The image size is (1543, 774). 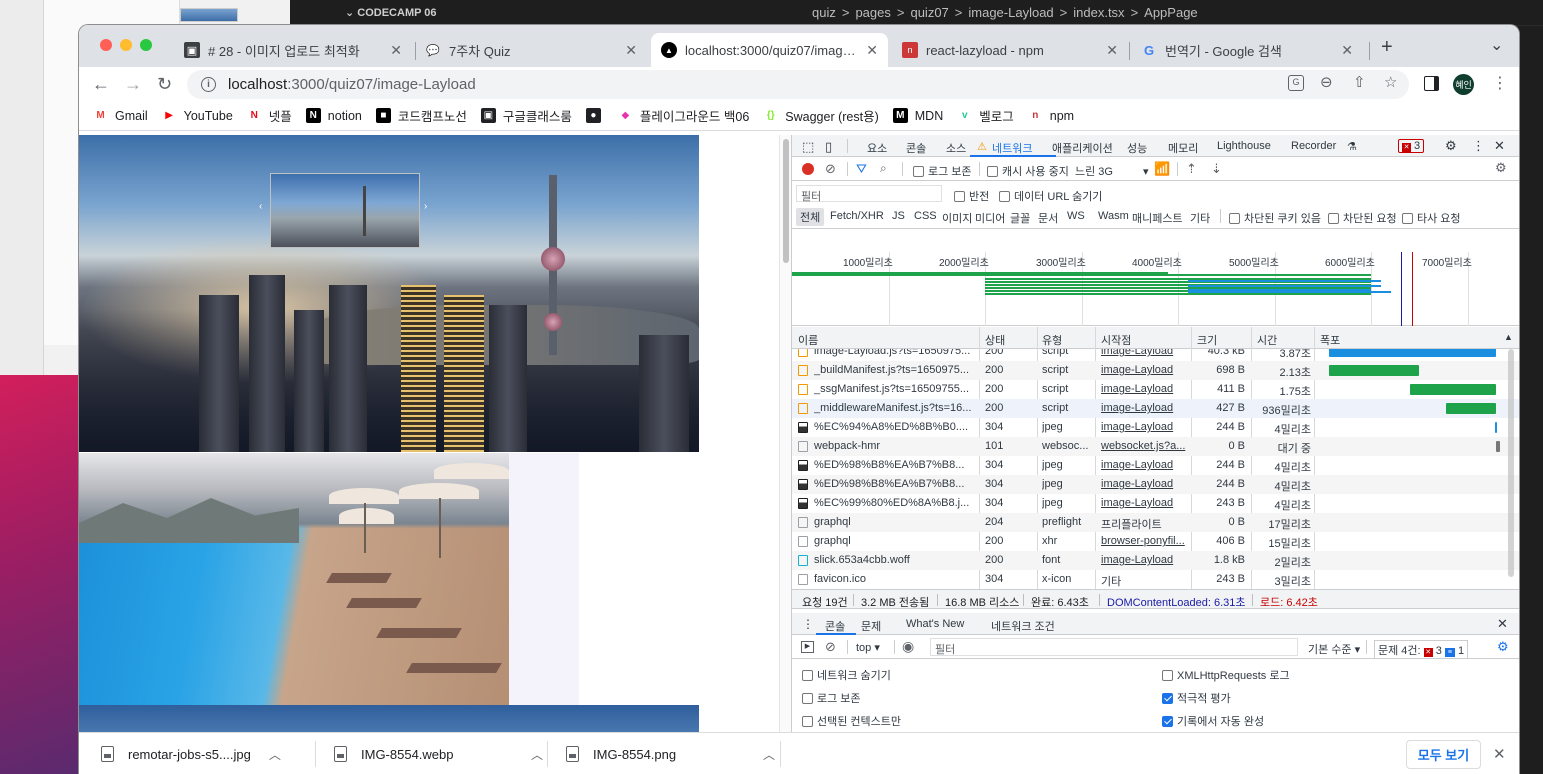 I want to click on address-bar: i localhost:3000/quiz07/image-Layload, so click(x=798, y=84).